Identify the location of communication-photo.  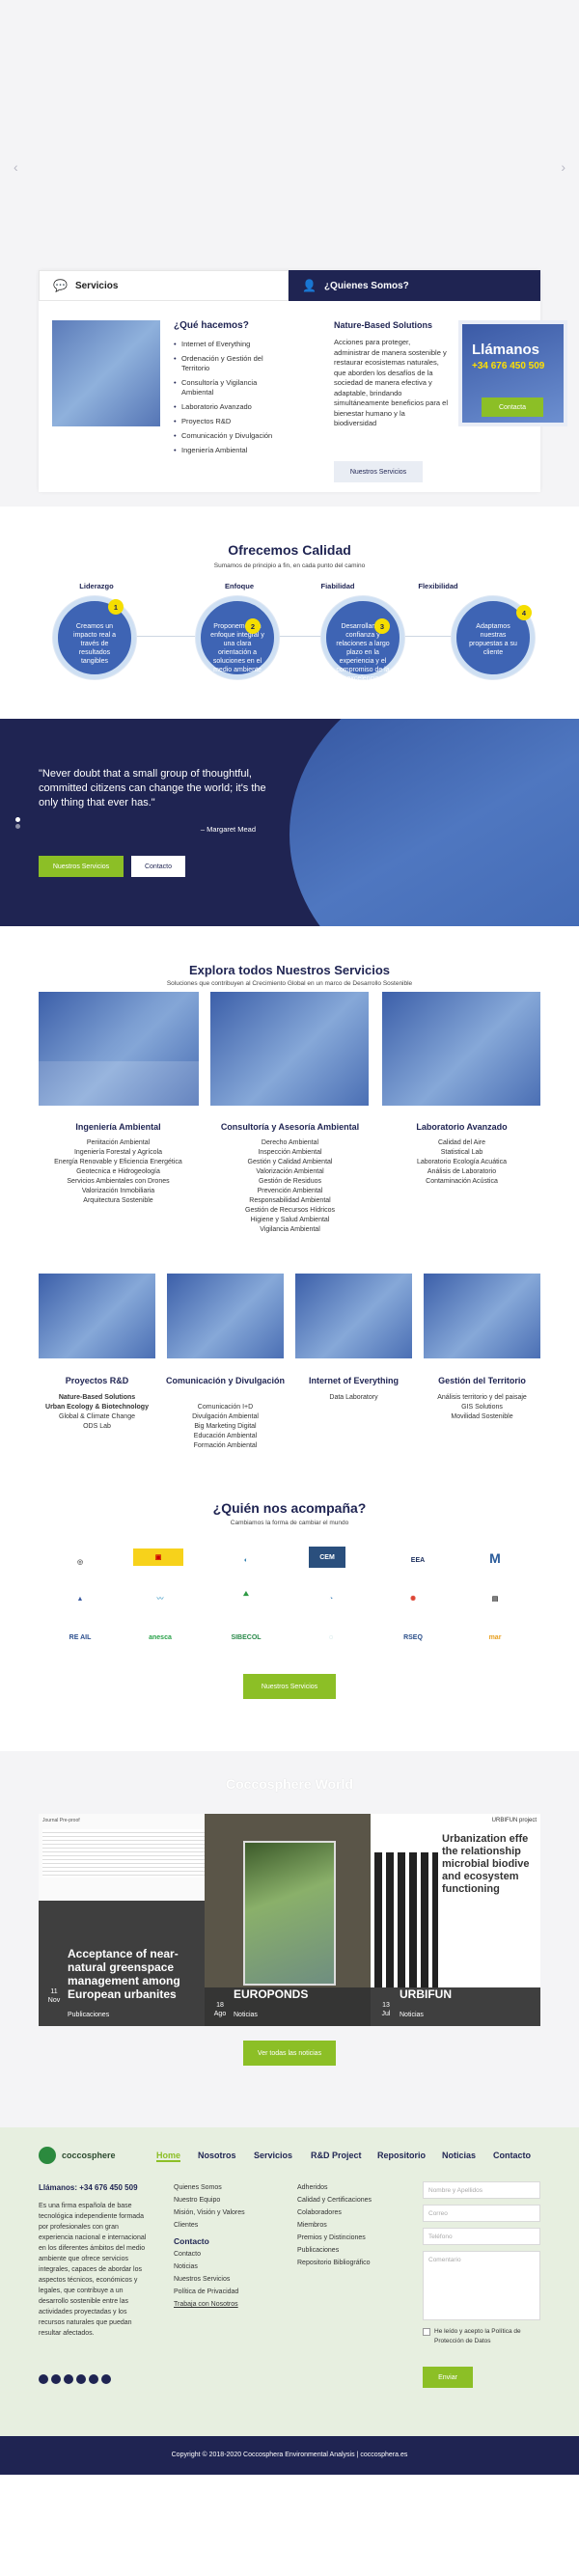
(225, 1316).